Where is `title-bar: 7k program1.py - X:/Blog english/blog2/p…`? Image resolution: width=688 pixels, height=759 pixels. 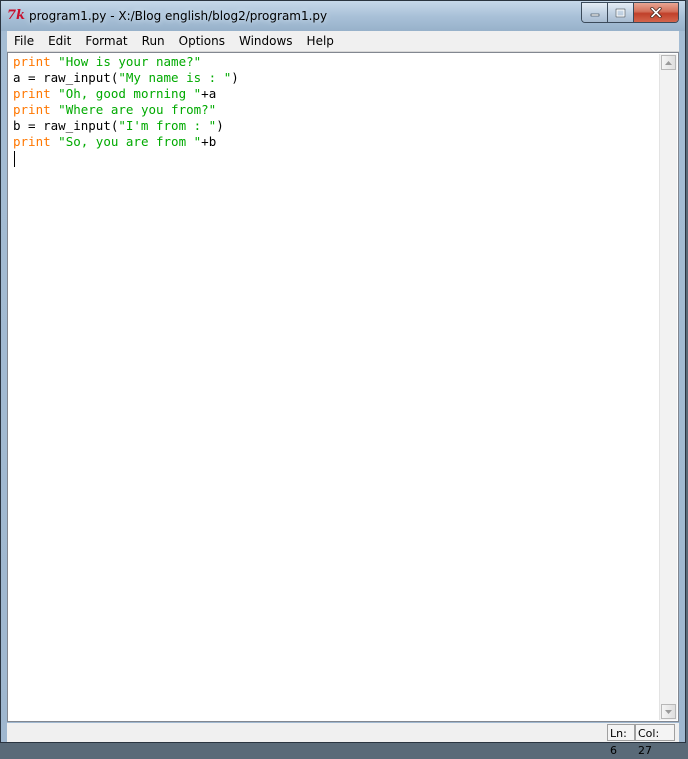 title-bar: 7k program1.py - X:/Blog english/blog2/p… is located at coordinates (343, 16).